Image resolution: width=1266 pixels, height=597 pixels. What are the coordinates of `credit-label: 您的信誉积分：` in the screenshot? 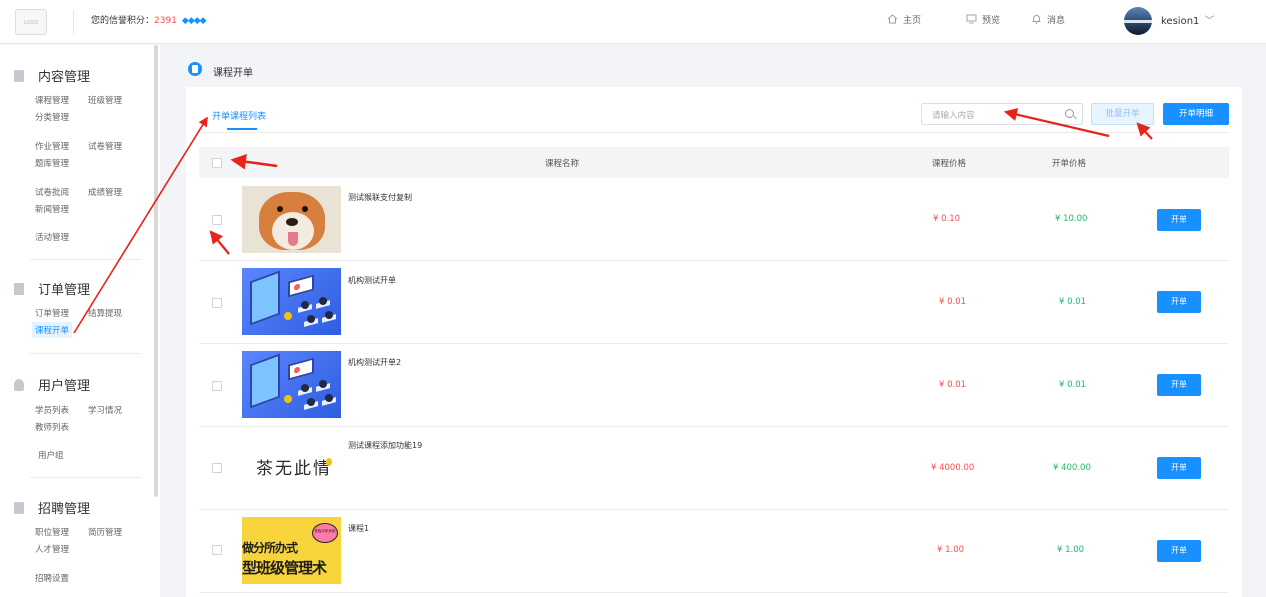 It's located at (123, 21).